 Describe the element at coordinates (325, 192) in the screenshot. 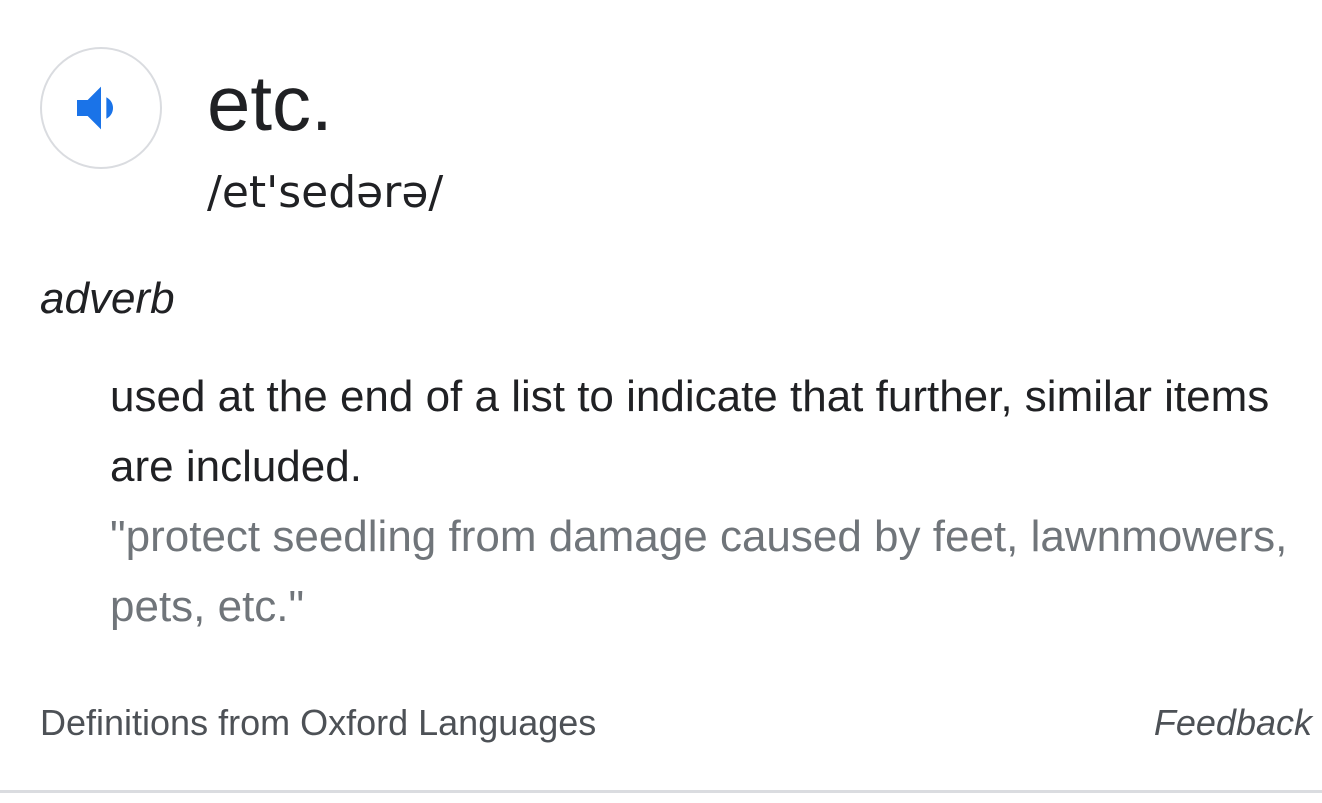

I see `phonetic-spelling: /et'sedərə/` at that location.